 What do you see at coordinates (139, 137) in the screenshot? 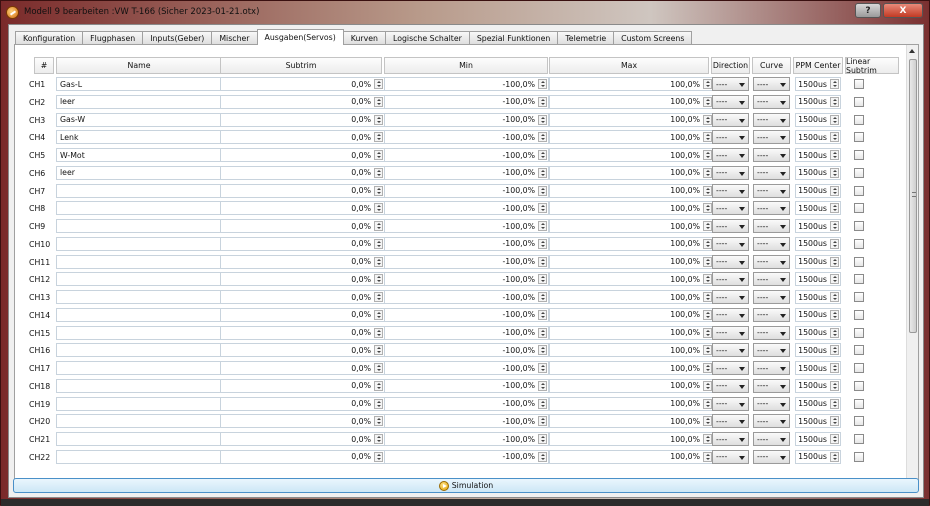
I see `name-input: Lenk` at bounding box center [139, 137].